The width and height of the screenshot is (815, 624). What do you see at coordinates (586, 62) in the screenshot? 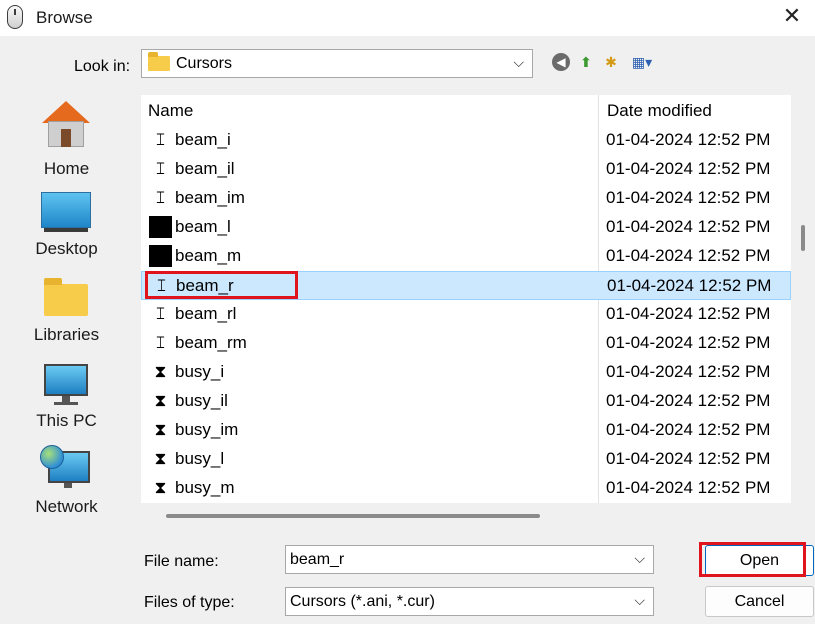
I see `up-folder-button: ⬆` at bounding box center [586, 62].